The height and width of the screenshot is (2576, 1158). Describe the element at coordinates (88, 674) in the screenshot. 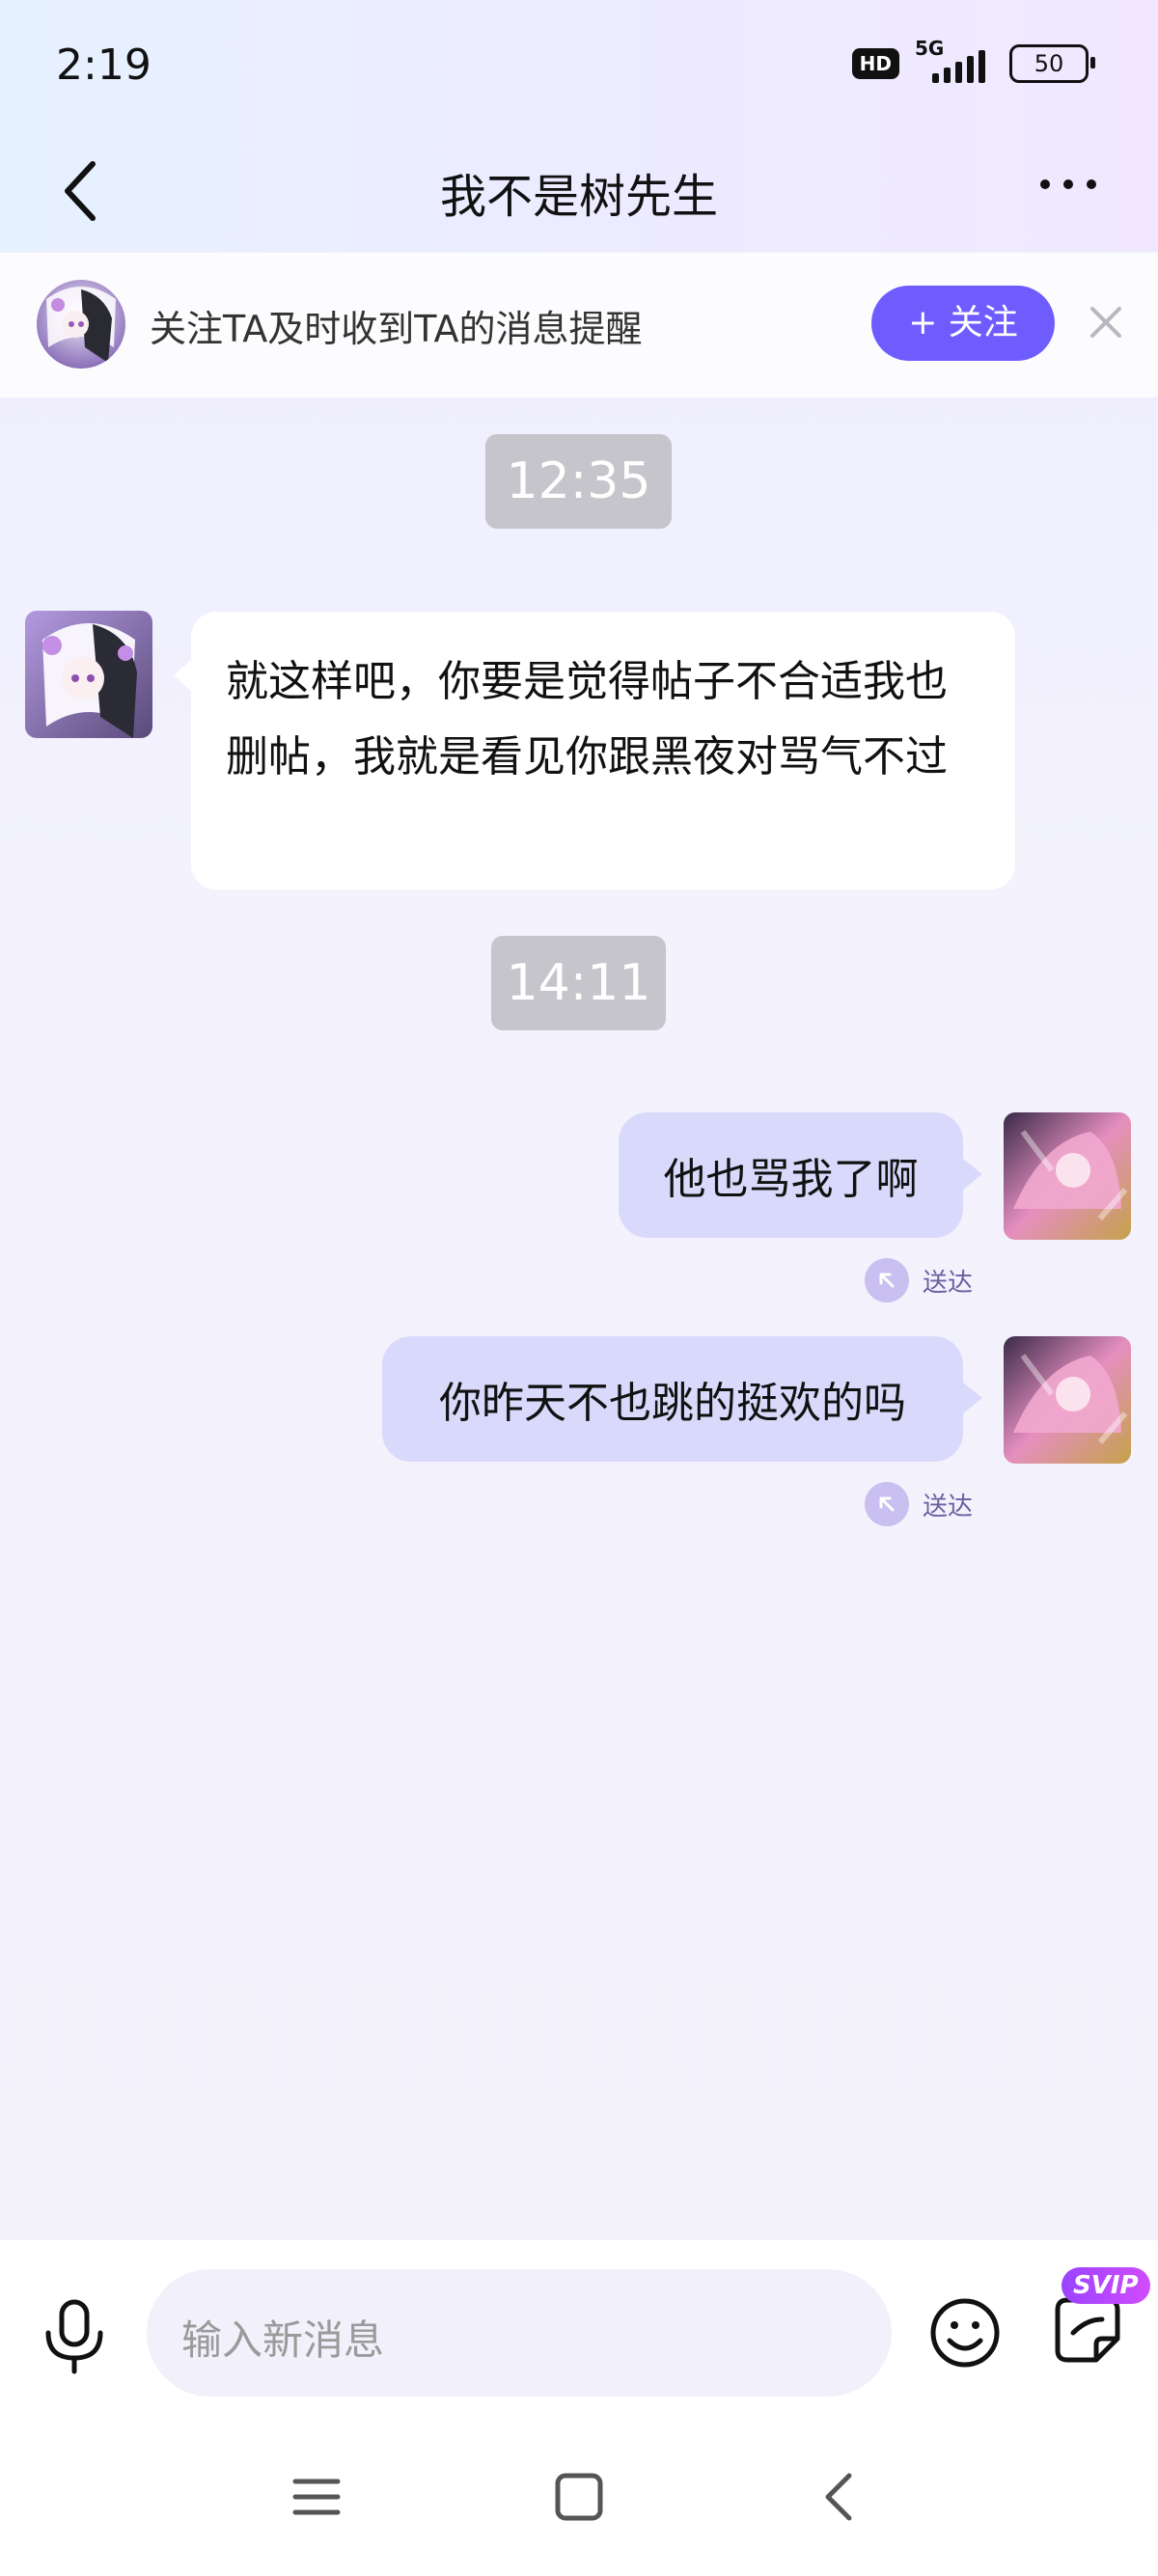

I see `contact-avatar` at that location.